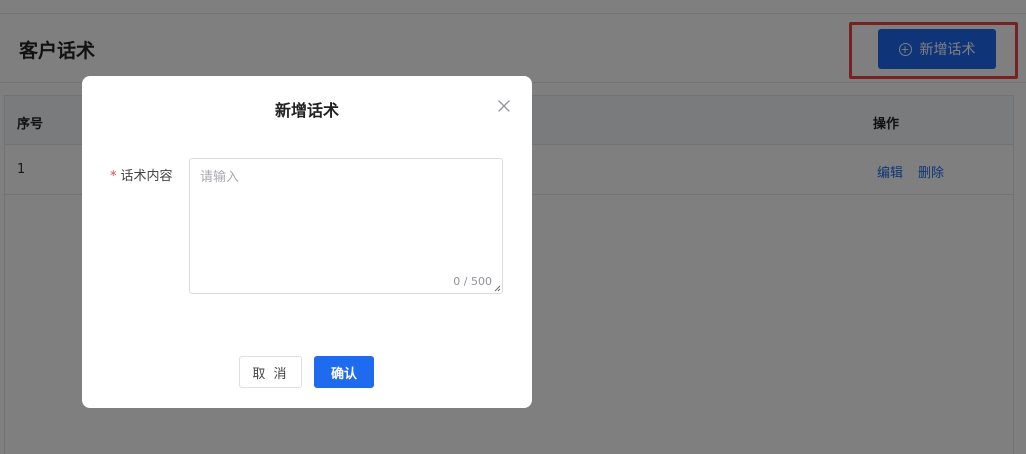 This screenshot has width=1026, height=454. What do you see at coordinates (270, 372) in the screenshot?
I see `cancel-button: 取 消` at bounding box center [270, 372].